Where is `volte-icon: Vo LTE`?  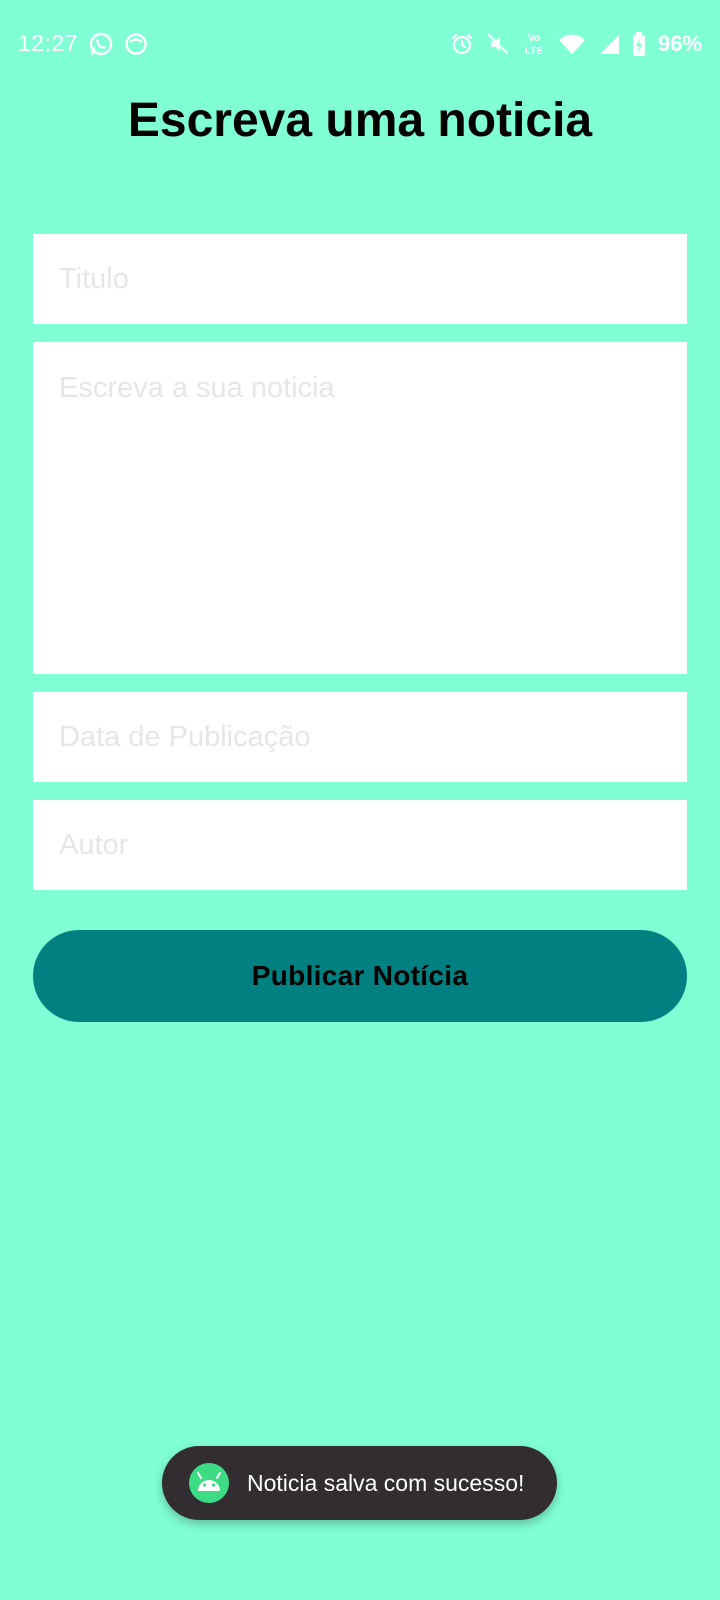
volte-icon: Vo LTE is located at coordinates (534, 44).